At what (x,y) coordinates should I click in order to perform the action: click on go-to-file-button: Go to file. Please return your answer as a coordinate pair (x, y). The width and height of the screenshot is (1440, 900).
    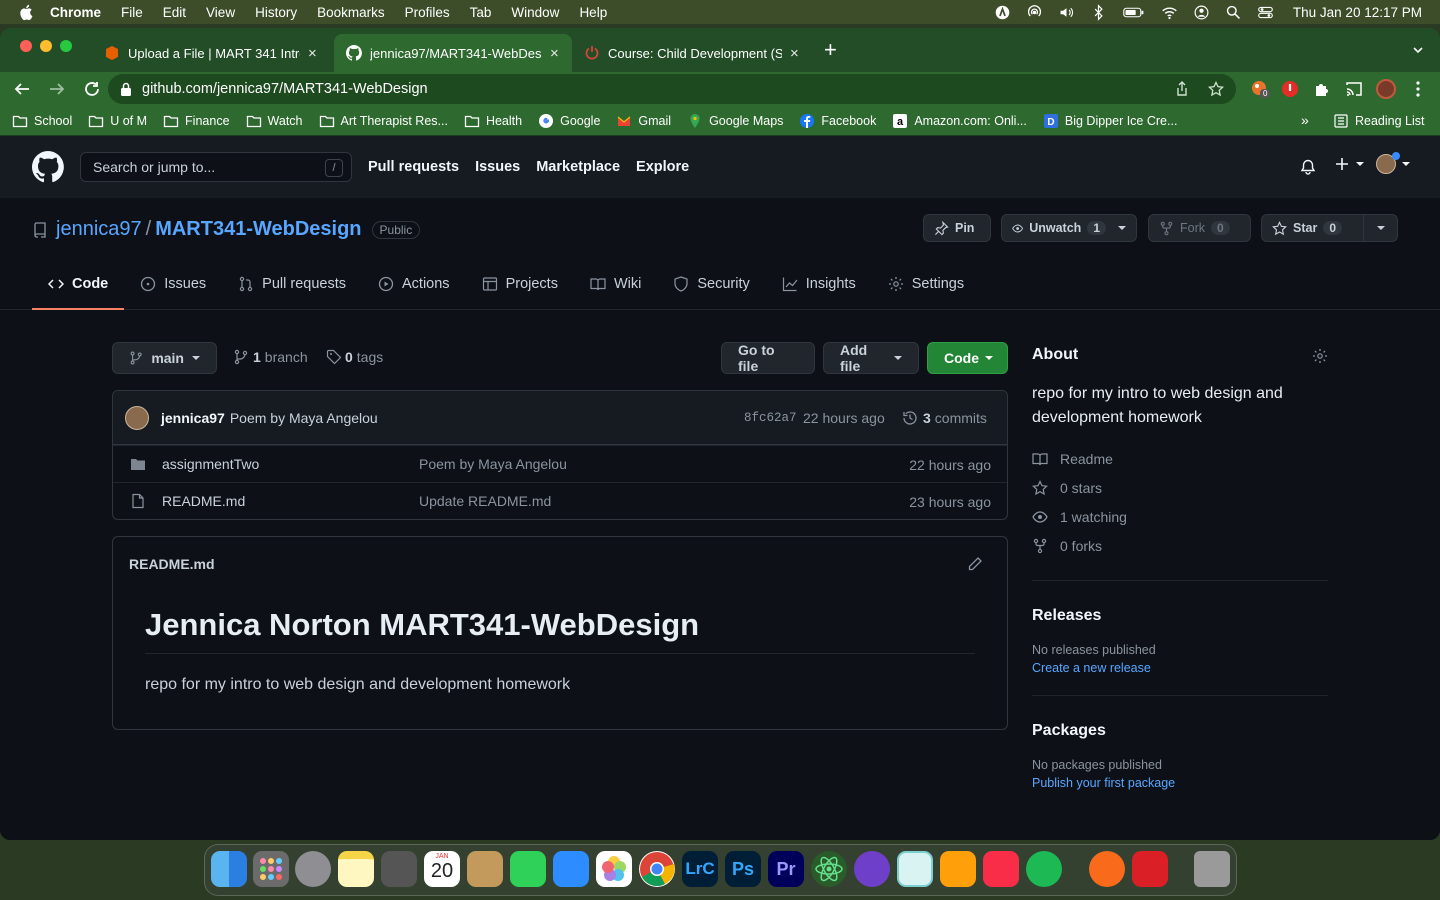
    Looking at the image, I should click on (768, 358).